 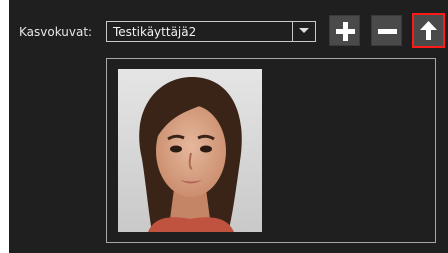 I want to click on minus-icon, so click(x=387, y=31).